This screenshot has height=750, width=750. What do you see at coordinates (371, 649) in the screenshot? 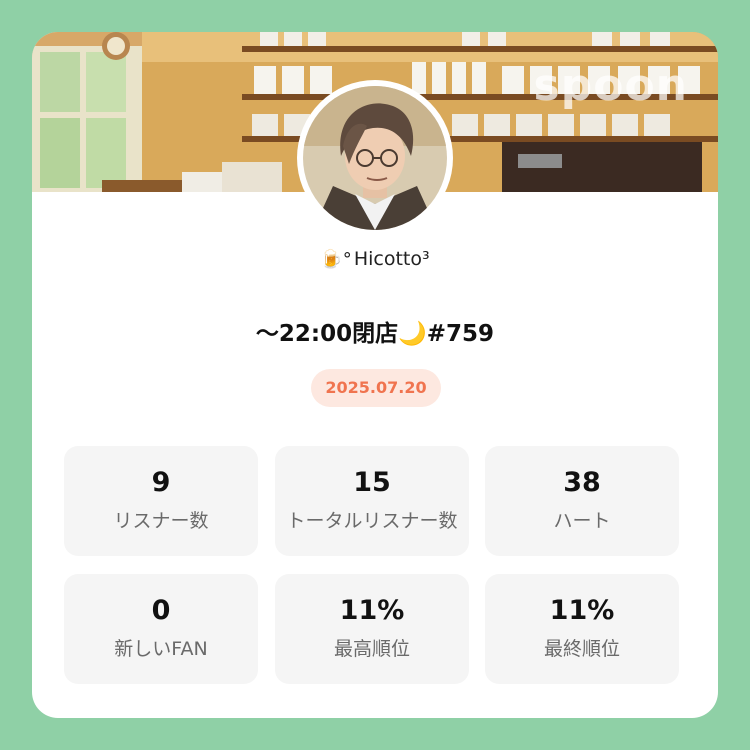
I see `stat-label: 最高順位` at bounding box center [371, 649].